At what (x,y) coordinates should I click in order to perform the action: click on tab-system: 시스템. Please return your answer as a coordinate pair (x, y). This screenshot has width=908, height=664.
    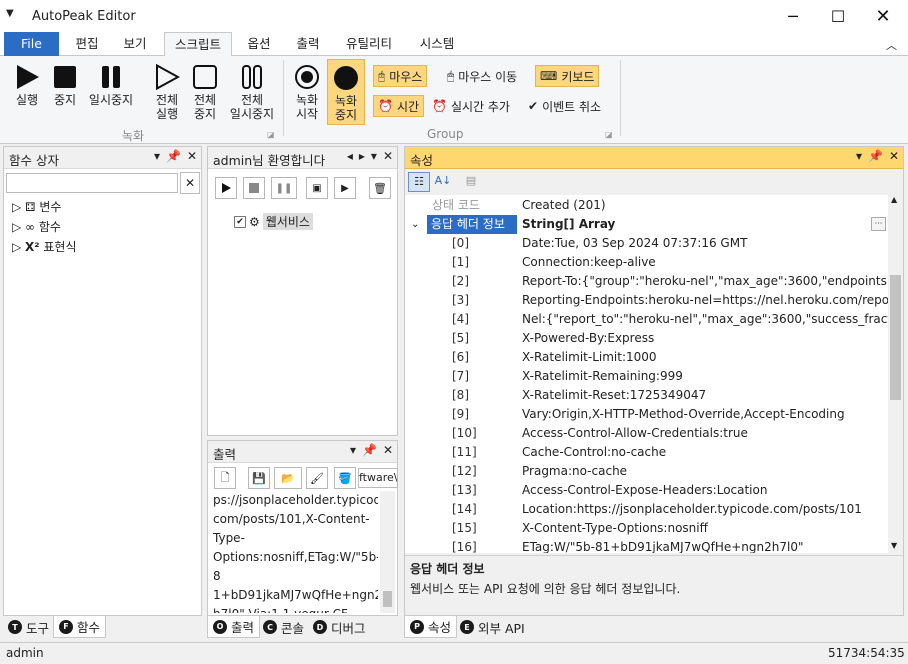
    Looking at the image, I should click on (437, 44).